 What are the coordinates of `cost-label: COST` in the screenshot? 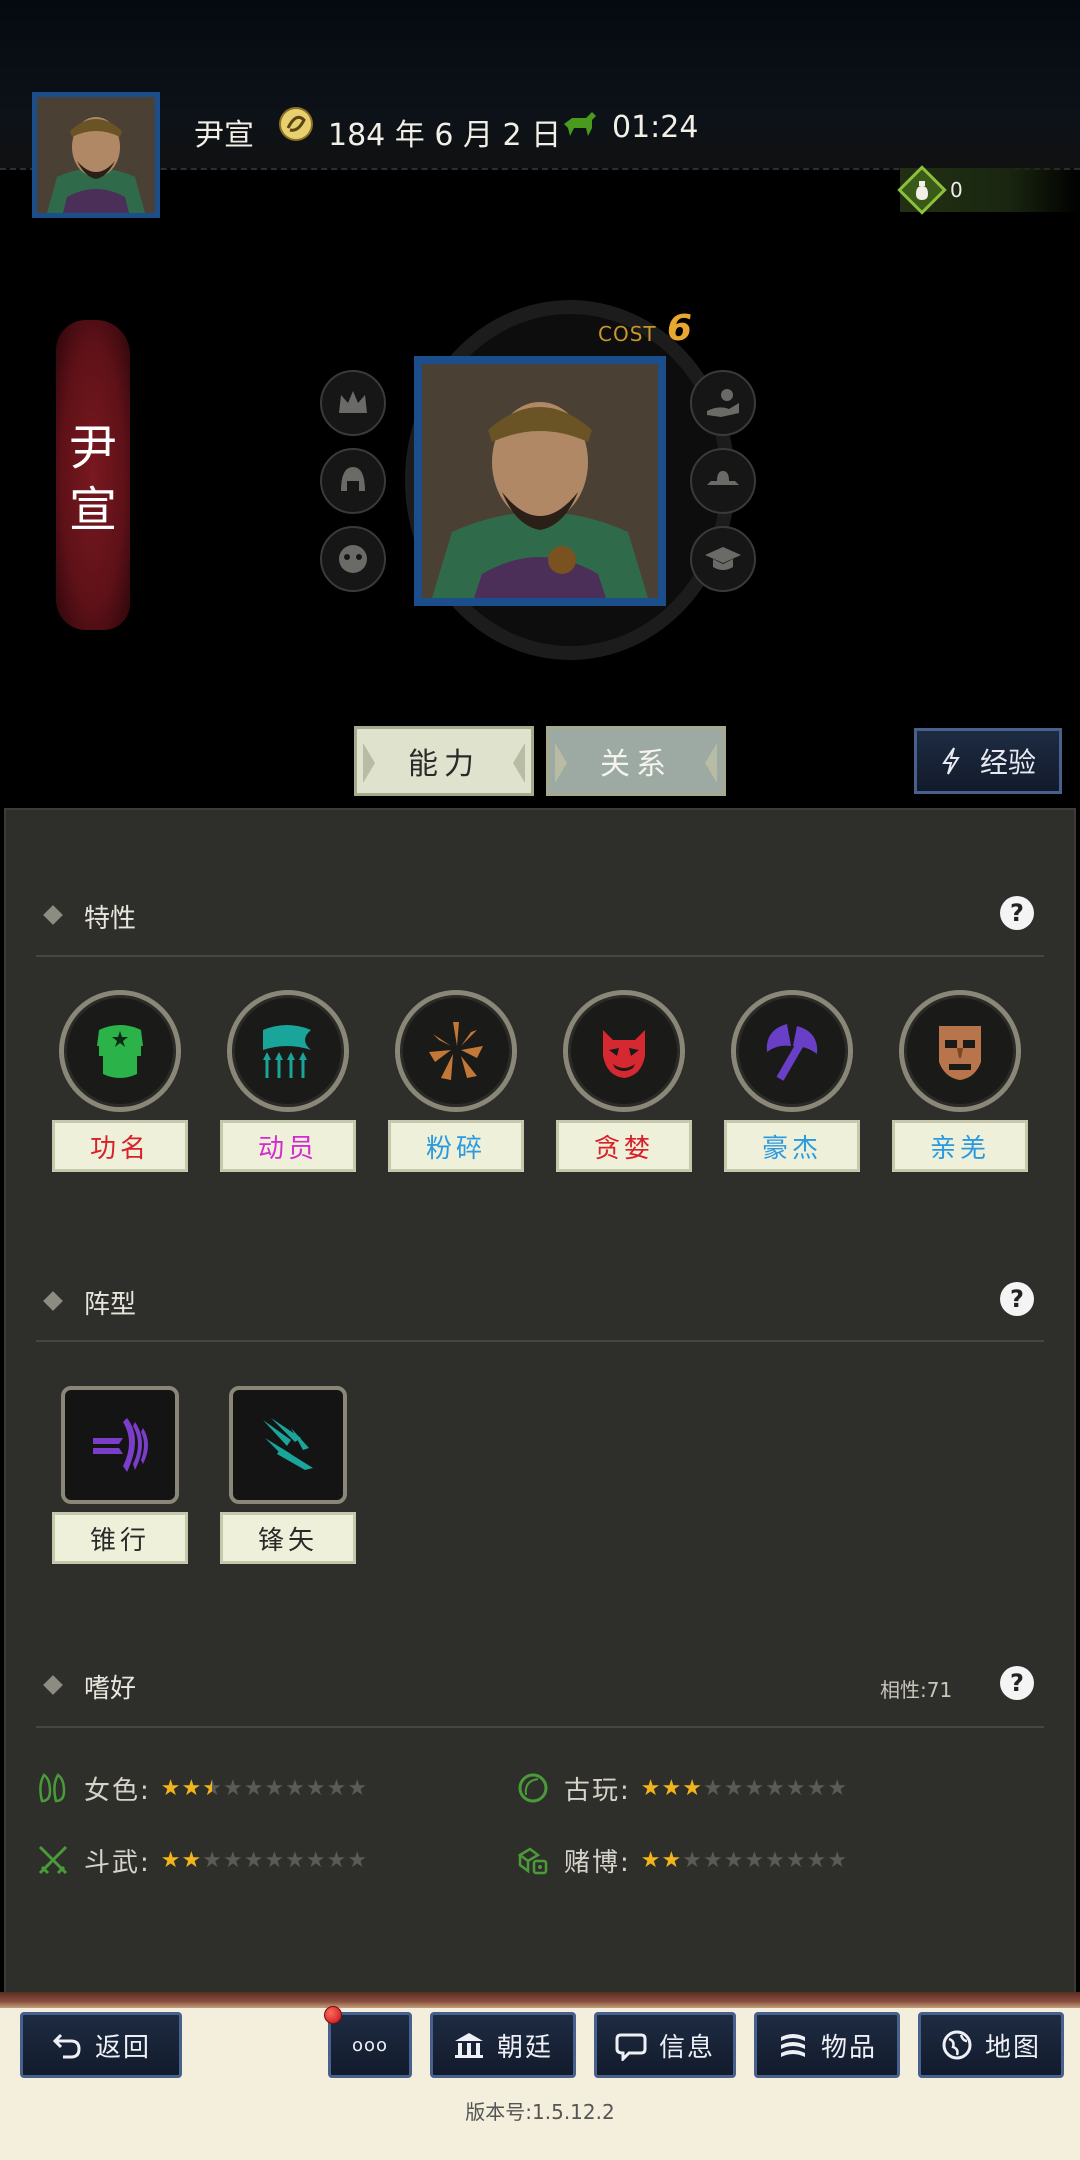 It's located at (627, 334).